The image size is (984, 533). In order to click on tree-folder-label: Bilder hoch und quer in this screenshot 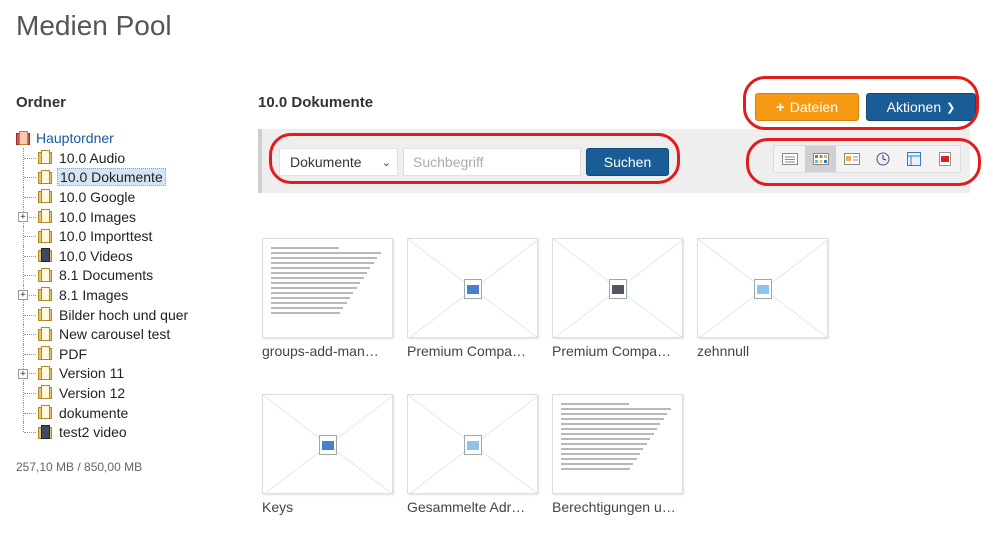, I will do `click(123, 315)`.